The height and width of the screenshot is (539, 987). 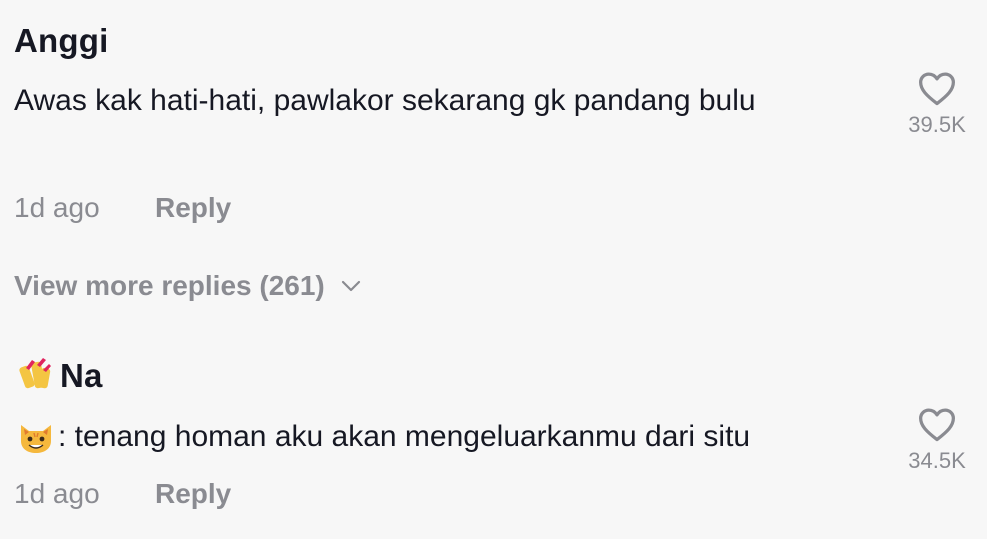 What do you see at coordinates (937, 460) in the screenshot?
I see `like-count: 34.5K` at bounding box center [937, 460].